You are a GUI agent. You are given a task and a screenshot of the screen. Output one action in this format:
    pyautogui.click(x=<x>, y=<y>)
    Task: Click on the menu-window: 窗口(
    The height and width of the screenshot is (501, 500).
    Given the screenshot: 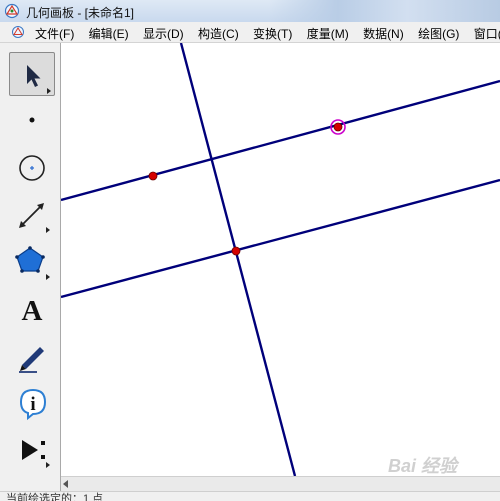 What is the action you would take?
    pyautogui.click(x=487, y=33)
    